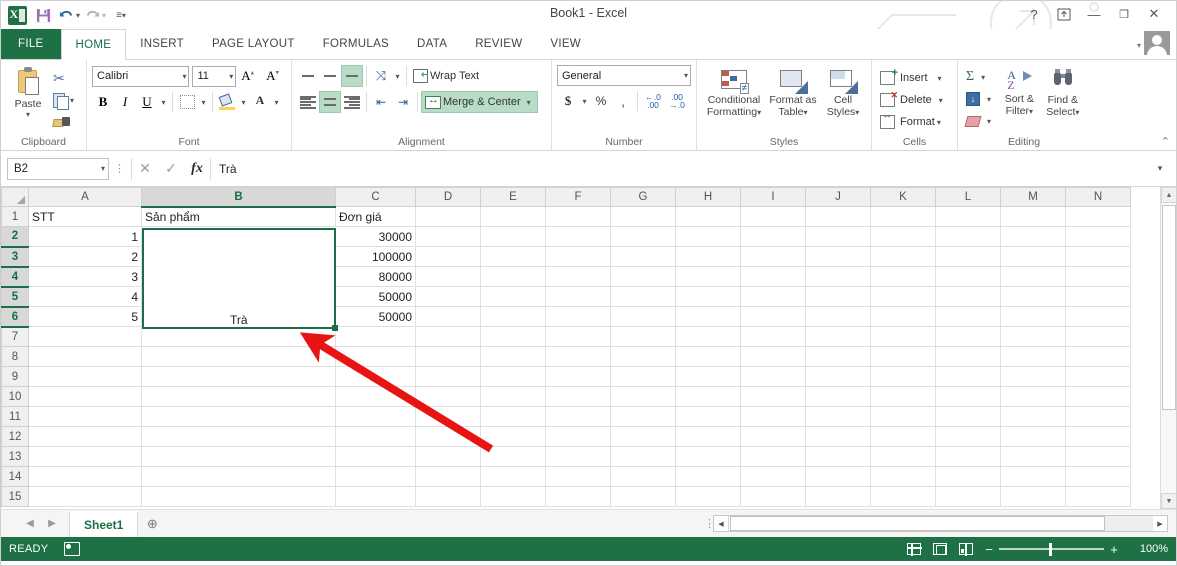 This screenshot has width=1177, height=566. I want to click on cell-g15, so click(643, 496).